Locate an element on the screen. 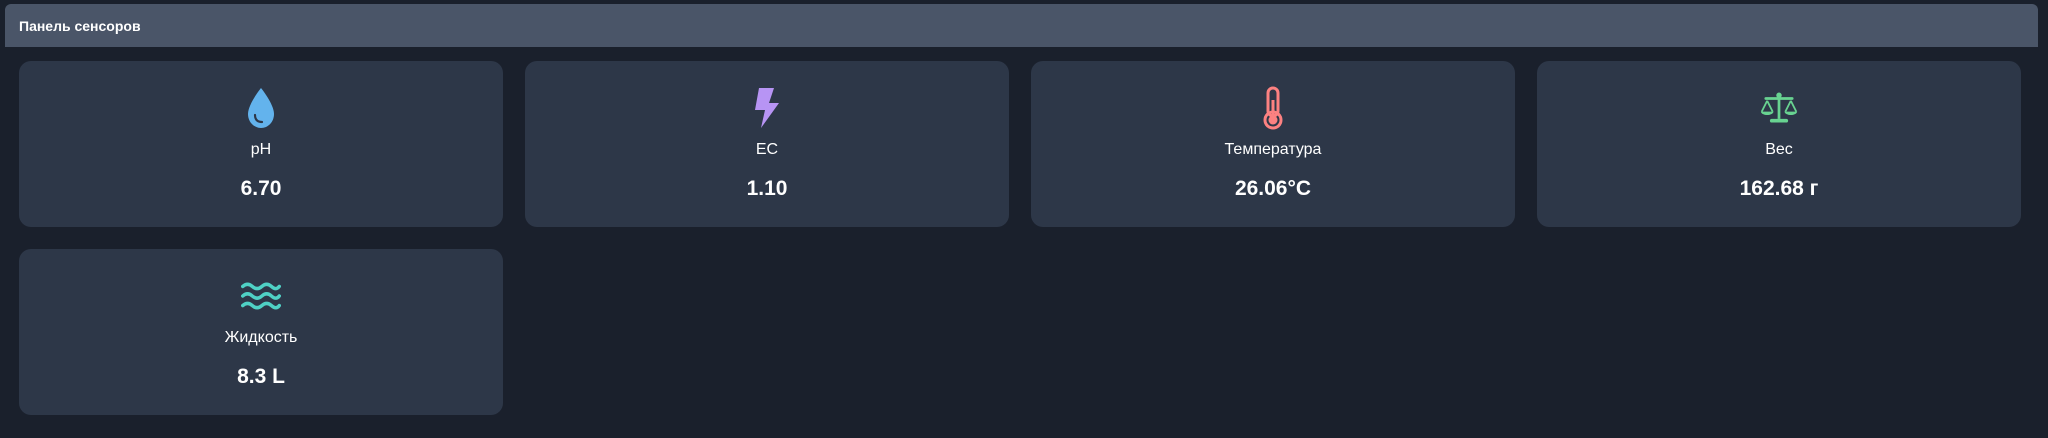 The image size is (2048, 438). sensor-card-temperature: Температура 26.06°C is located at coordinates (1273, 144).